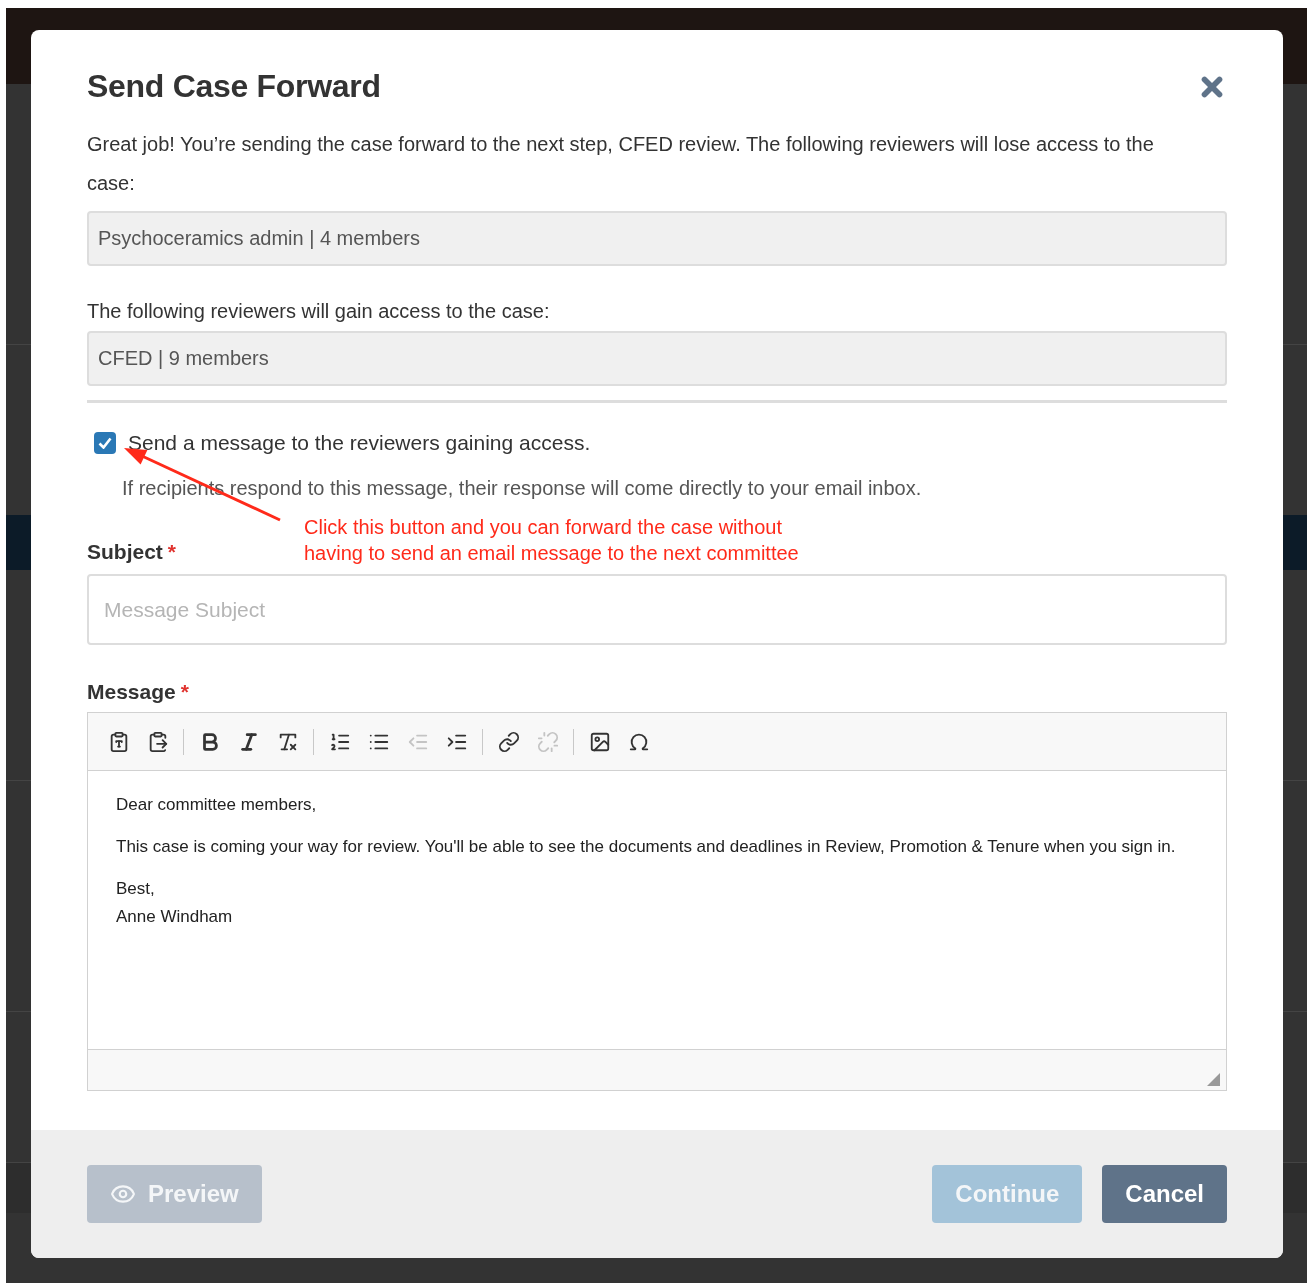  I want to click on subject-label: Subject *, so click(132, 552).